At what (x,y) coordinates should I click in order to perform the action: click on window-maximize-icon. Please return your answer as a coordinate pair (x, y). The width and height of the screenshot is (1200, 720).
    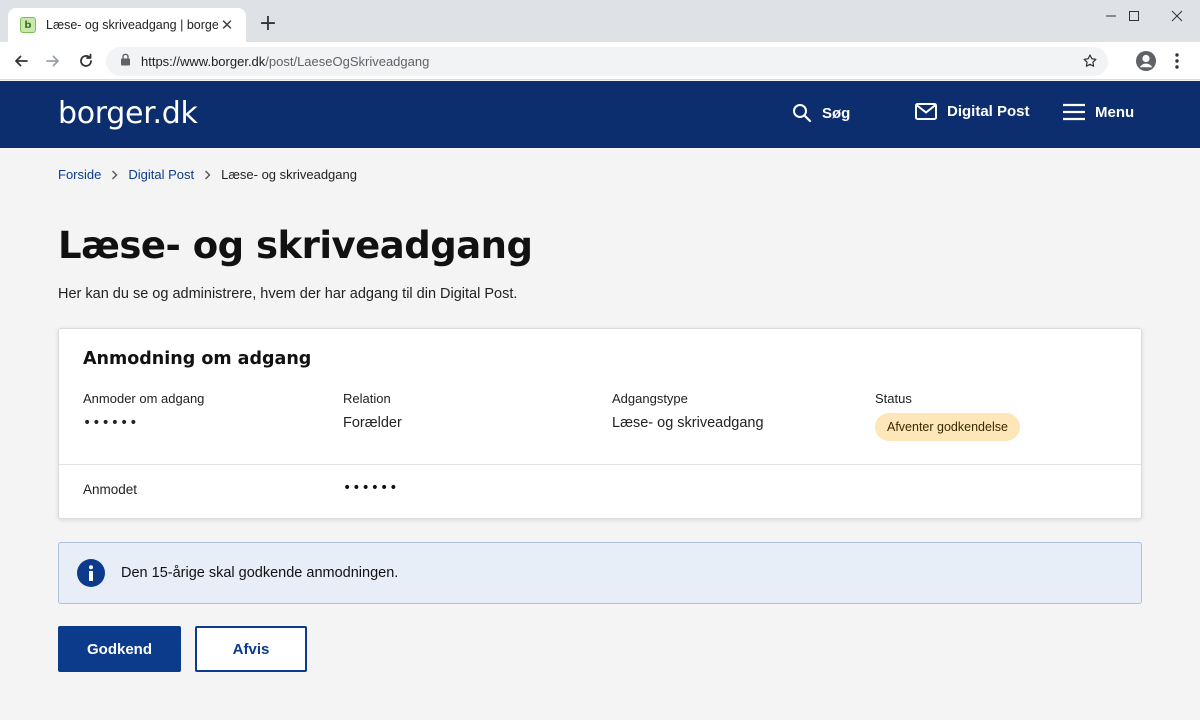
    Looking at the image, I should click on (1134, 16).